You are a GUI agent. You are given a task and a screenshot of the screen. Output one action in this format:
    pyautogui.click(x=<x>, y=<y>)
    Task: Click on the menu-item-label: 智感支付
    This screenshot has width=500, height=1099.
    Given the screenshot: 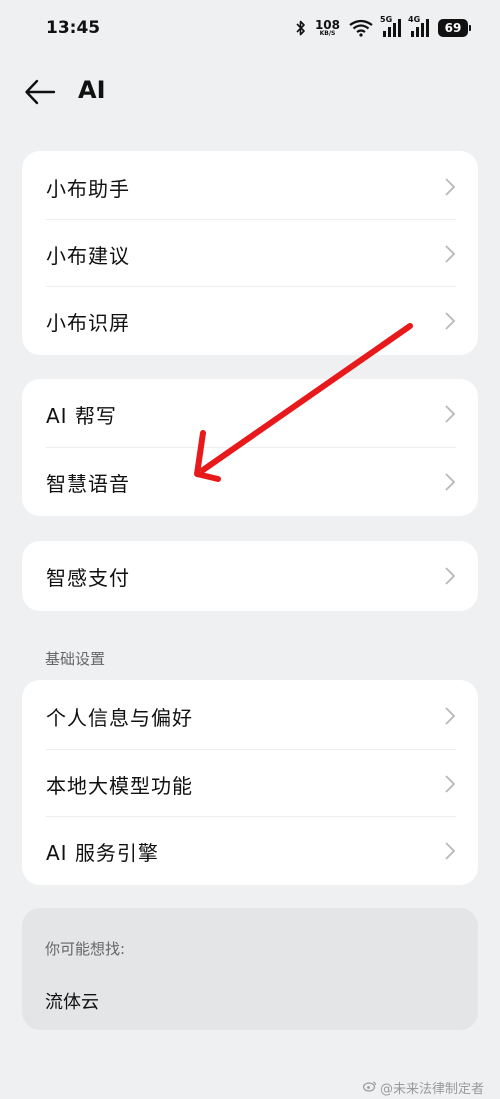 What is the action you would take?
    pyautogui.click(x=88, y=577)
    